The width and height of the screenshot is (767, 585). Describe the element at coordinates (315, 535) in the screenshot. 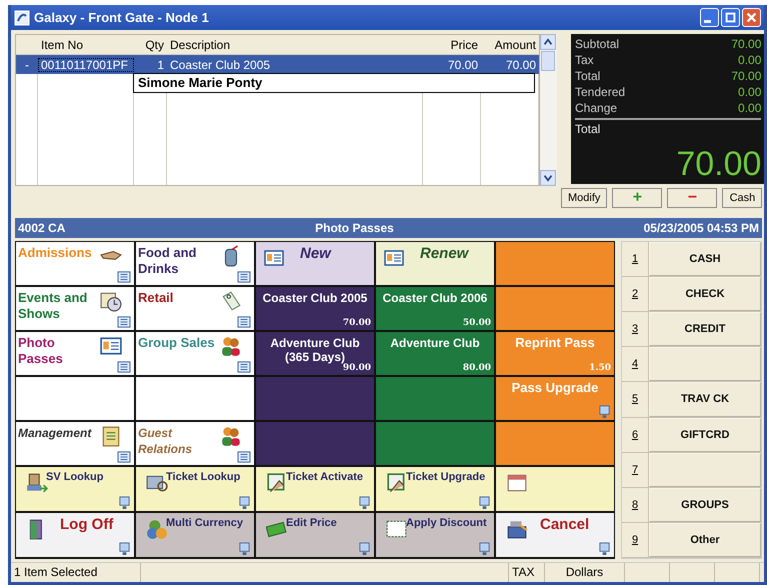

I see `function-button: Edit Price` at that location.